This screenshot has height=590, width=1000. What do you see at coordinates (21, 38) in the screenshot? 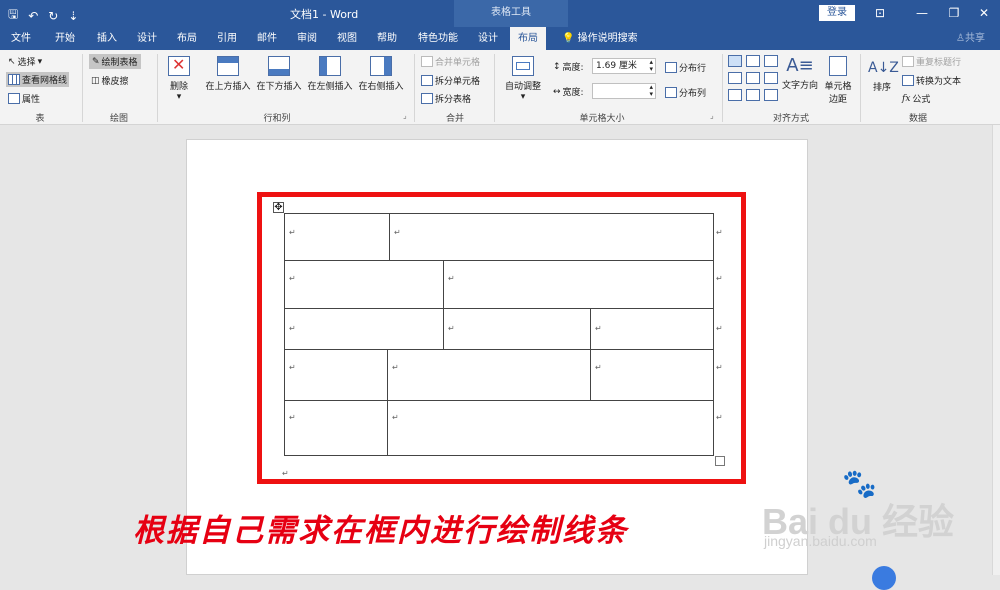
I see `tab-file: 文件` at bounding box center [21, 38].